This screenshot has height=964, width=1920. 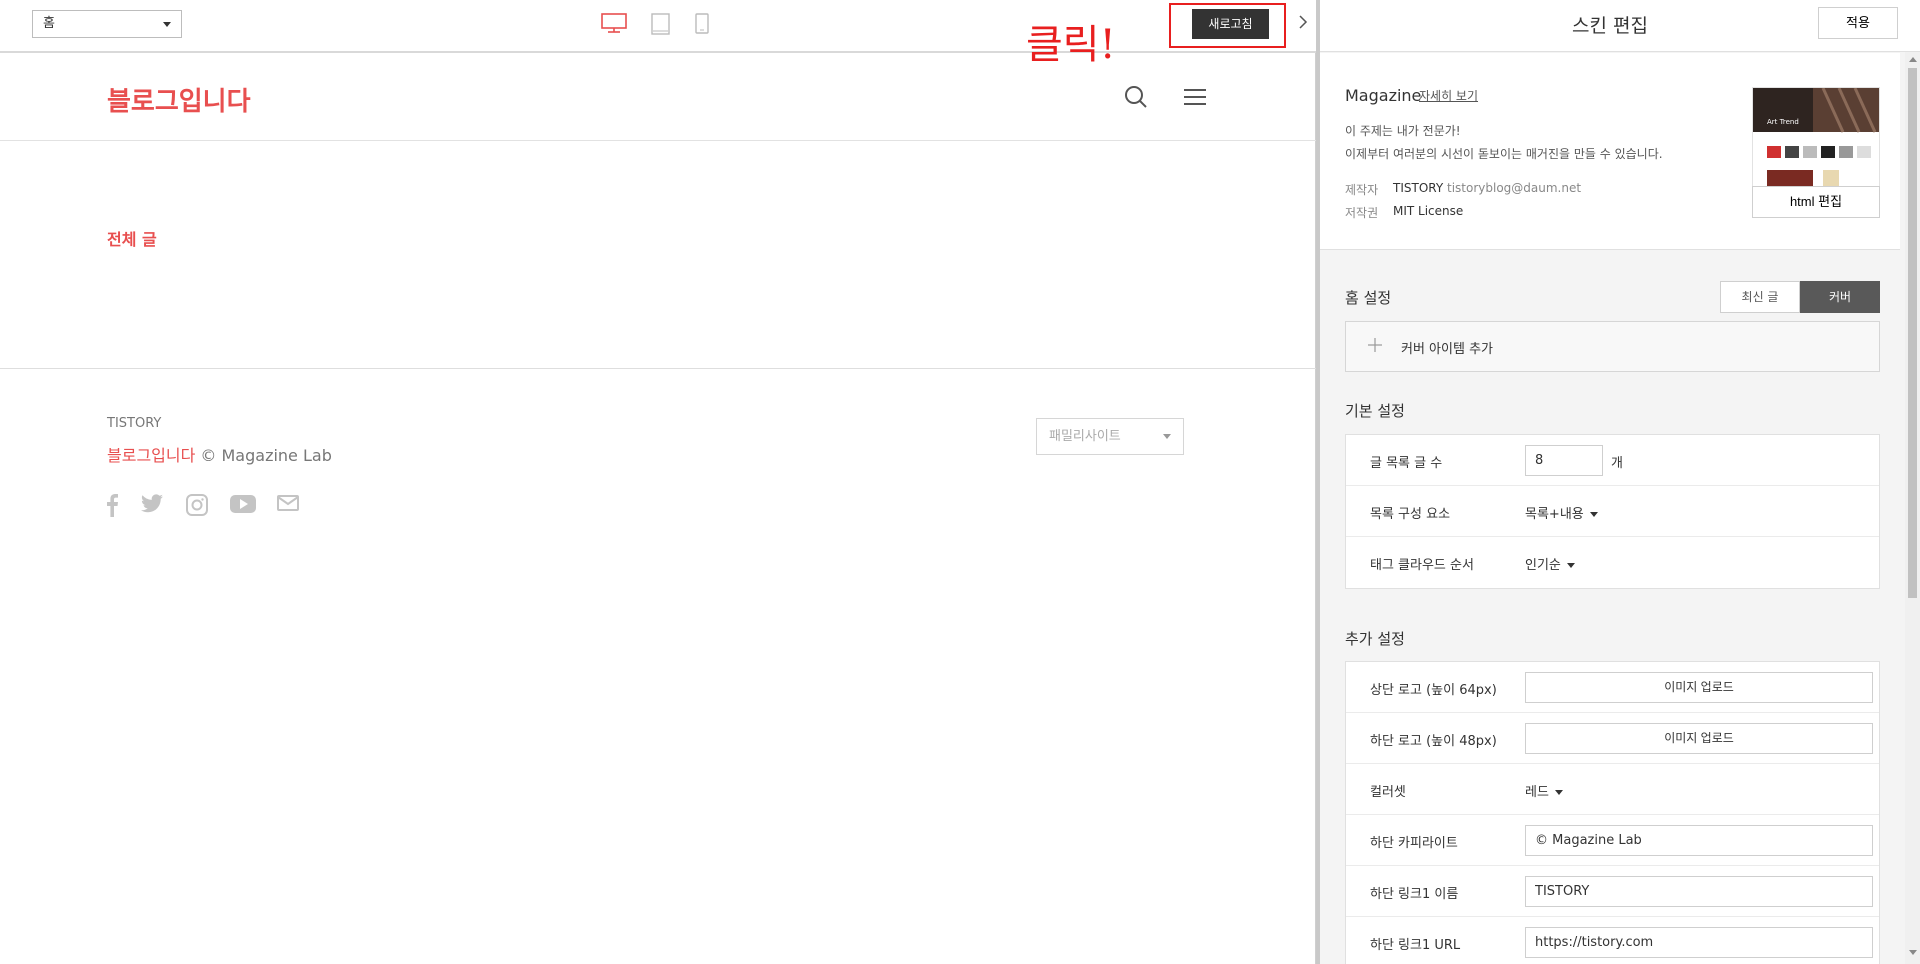 What do you see at coordinates (1414, 894) in the screenshot?
I see `setting-label: 하단 링크1 이름` at bounding box center [1414, 894].